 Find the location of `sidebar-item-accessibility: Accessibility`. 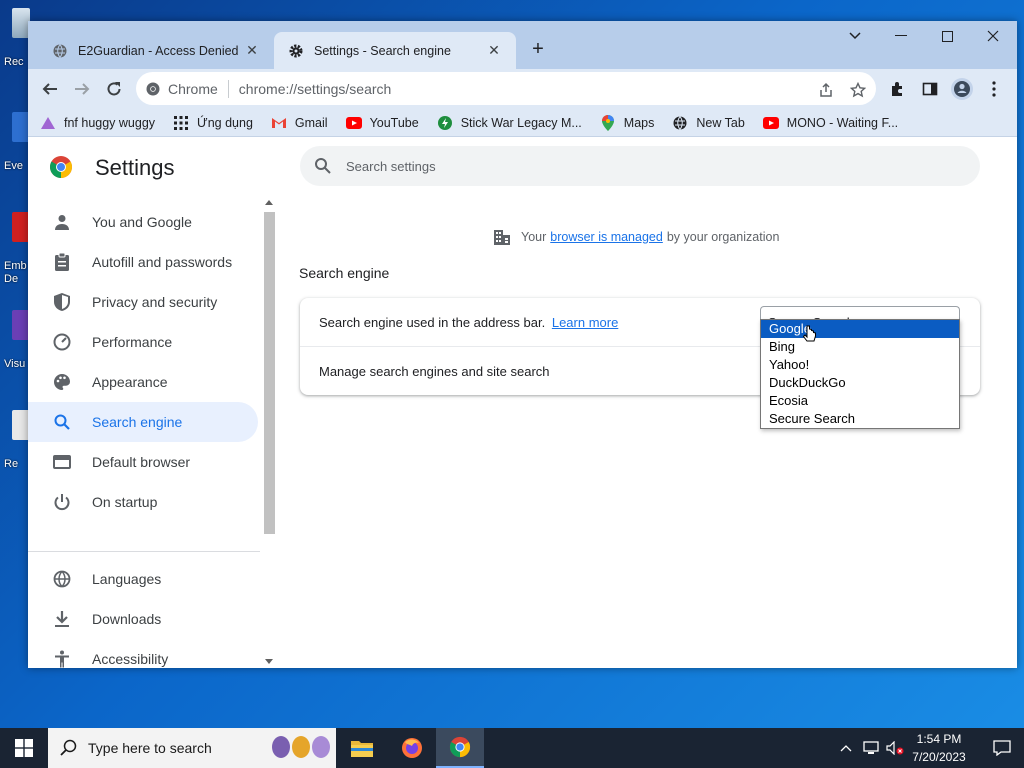

sidebar-item-accessibility: Accessibility is located at coordinates (143, 659).